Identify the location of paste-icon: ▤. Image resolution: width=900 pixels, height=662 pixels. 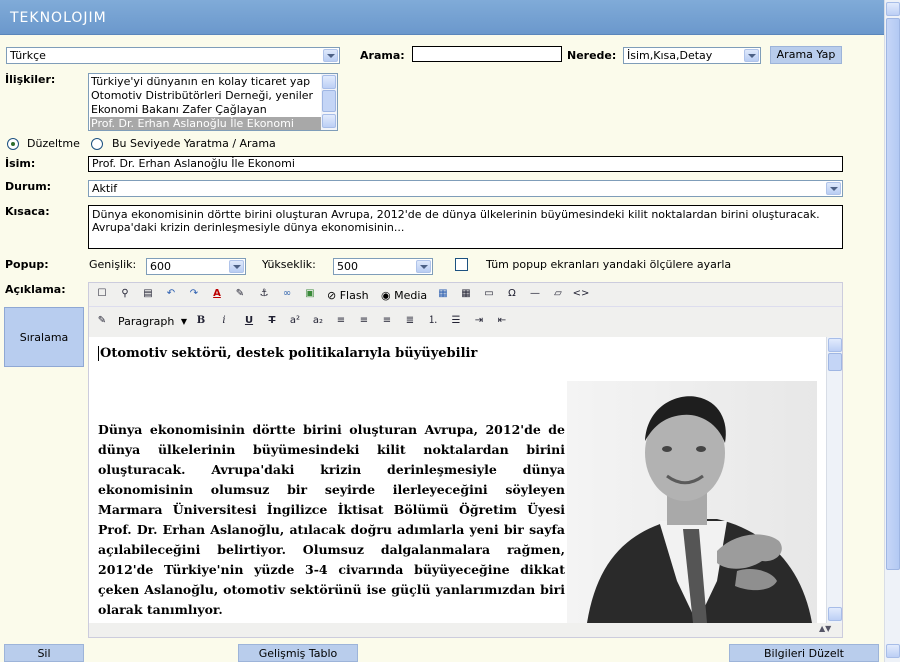
(148, 294).